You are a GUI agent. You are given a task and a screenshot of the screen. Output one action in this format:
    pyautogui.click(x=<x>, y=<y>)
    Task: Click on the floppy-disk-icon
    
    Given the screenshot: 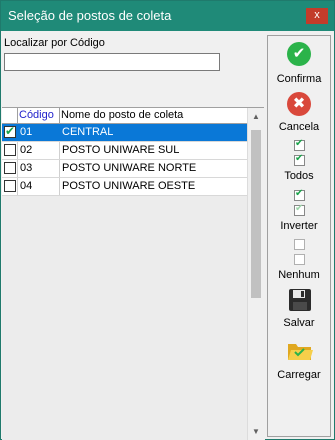 What is the action you would take?
    pyautogui.click(x=300, y=300)
    